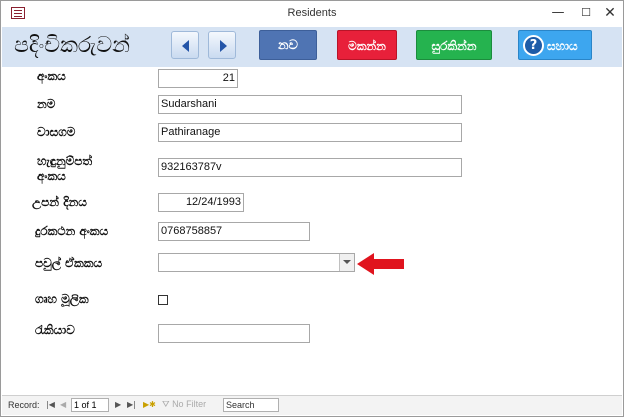 The width and height of the screenshot is (624, 417). I want to click on name-field: Sudarshani, so click(310, 104).